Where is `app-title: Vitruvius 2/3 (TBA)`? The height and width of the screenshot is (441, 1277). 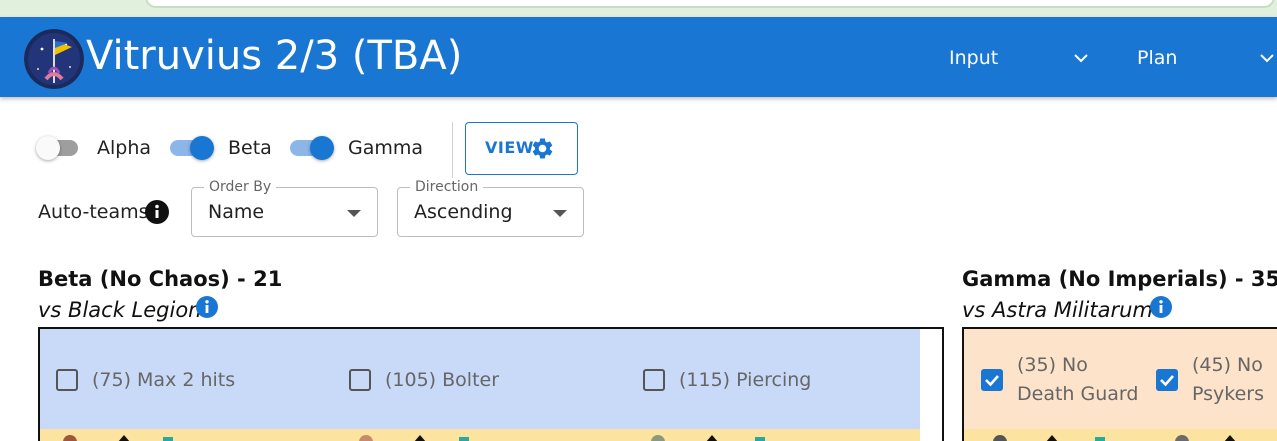
app-title: Vitruvius 2/3 (TBA) is located at coordinates (274, 56).